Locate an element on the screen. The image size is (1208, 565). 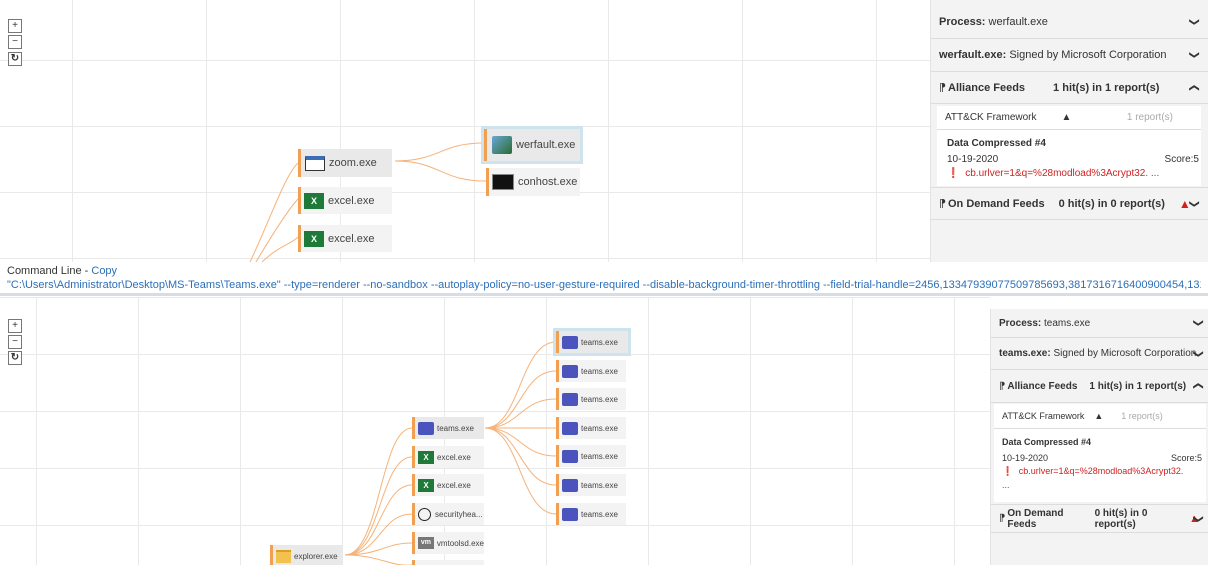
werfault-icon is located at coordinates (502, 145).